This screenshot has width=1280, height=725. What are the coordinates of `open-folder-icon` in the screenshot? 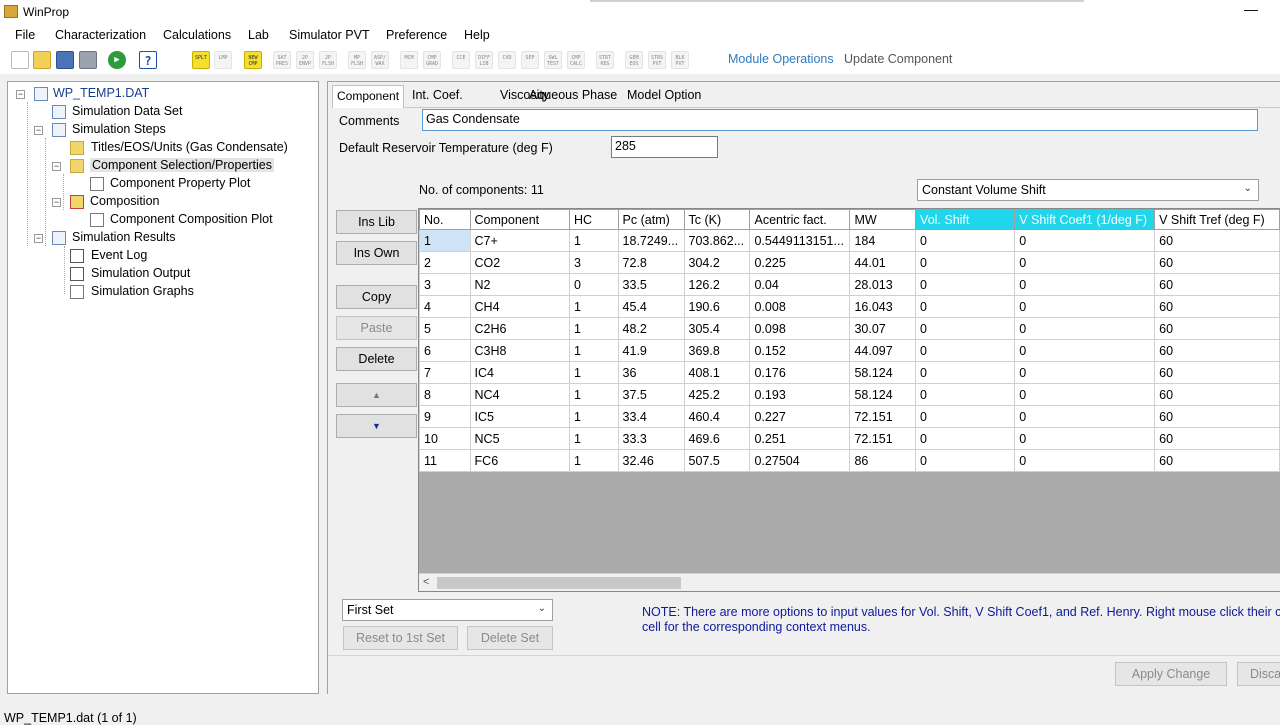 It's located at (42, 60).